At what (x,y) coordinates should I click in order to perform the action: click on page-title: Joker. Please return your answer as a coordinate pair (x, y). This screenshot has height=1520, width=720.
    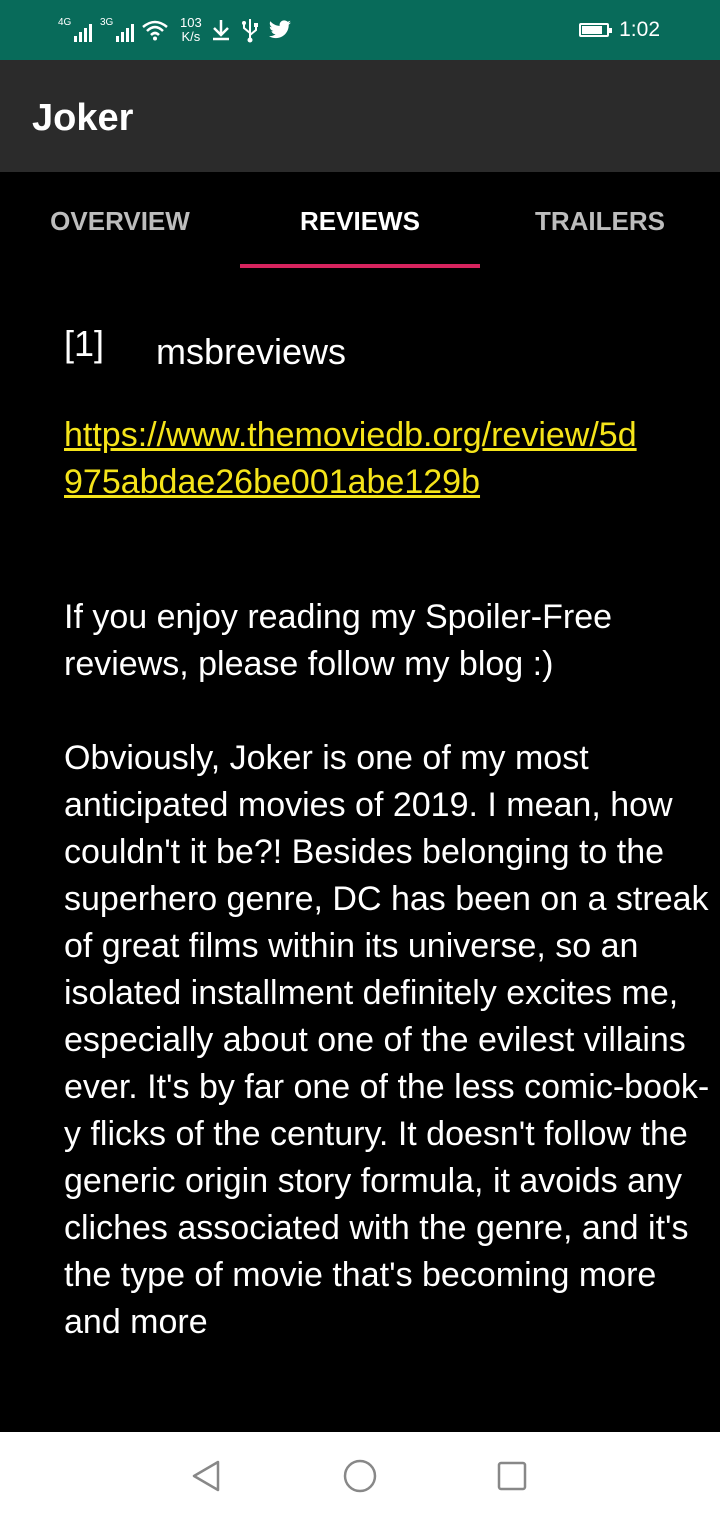
    Looking at the image, I should click on (83, 118).